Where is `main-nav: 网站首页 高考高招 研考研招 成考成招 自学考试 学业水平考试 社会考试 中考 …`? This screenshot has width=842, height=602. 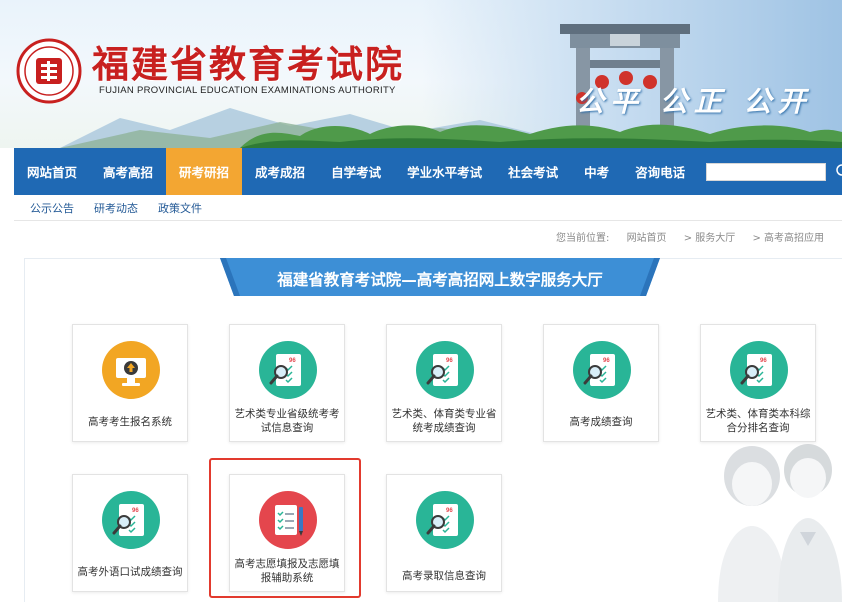 main-nav: 网站首页 高考高招 研考研招 成考成招 自学考试 学业水平考试 社会考试 中考 … is located at coordinates (428, 171).